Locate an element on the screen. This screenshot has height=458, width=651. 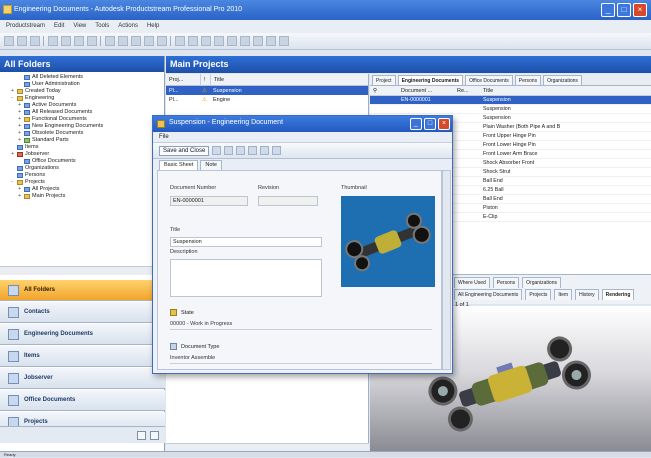
menu-actions: Actions is located at coordinates (128, 28).